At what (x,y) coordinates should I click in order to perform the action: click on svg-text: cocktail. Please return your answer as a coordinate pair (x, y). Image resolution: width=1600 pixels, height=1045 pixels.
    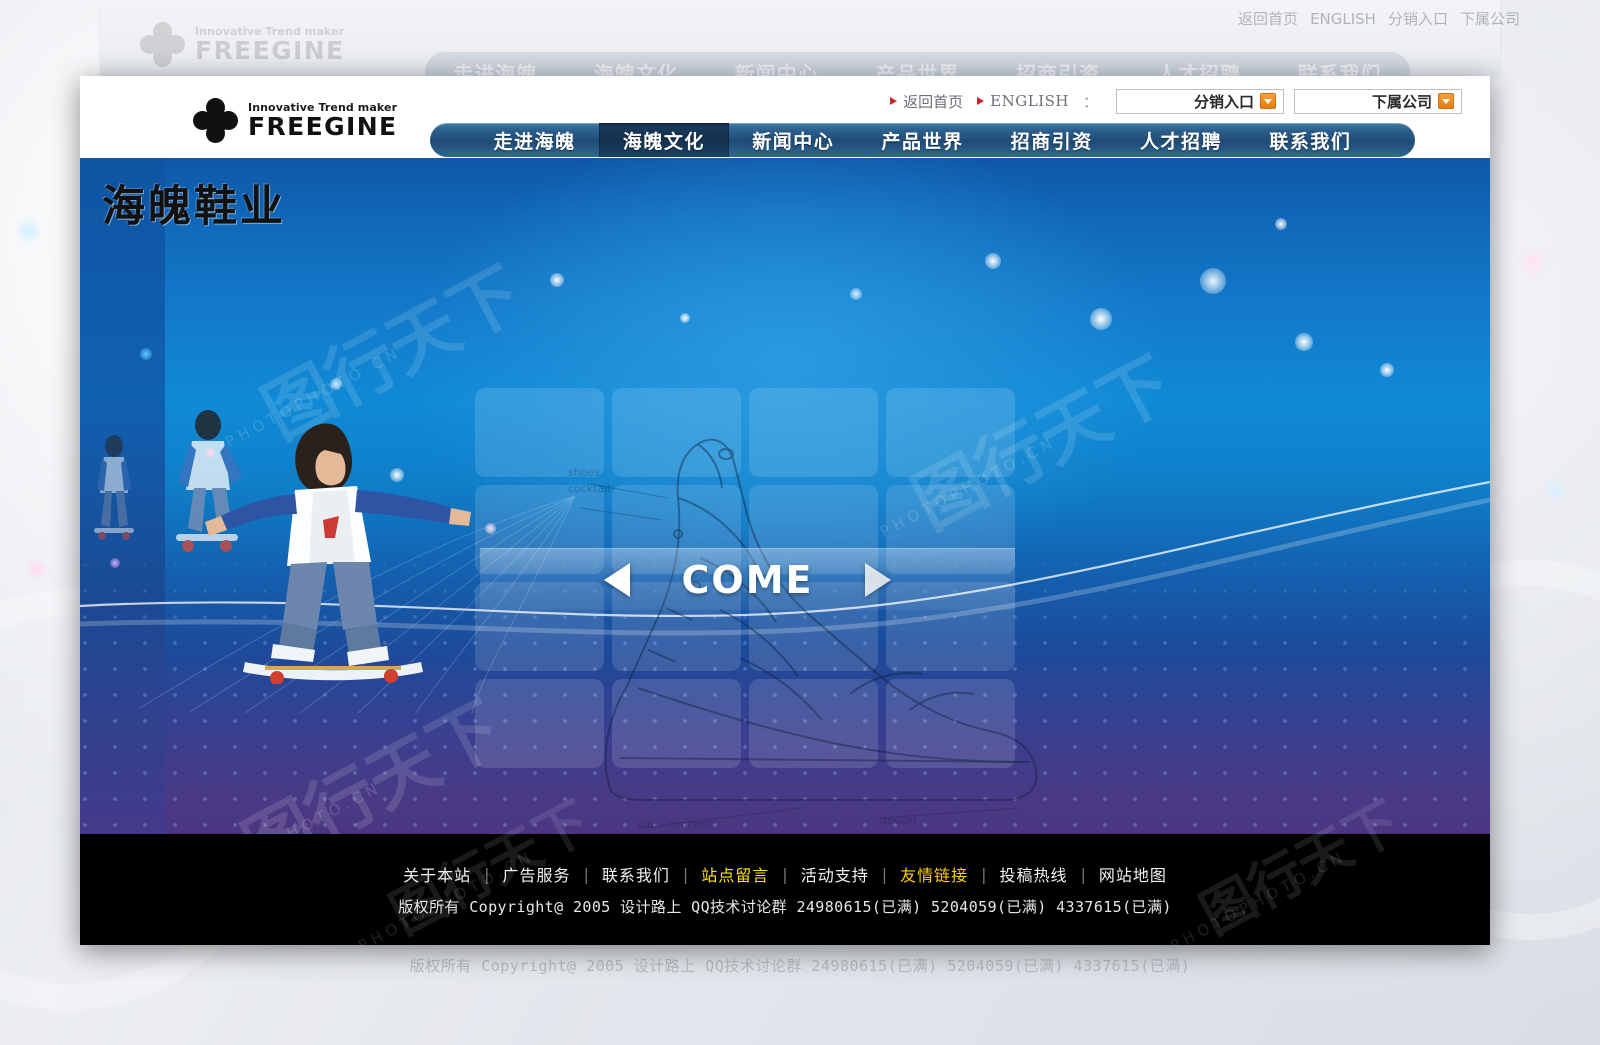
    Looking at the image, I should click on (589, 488).